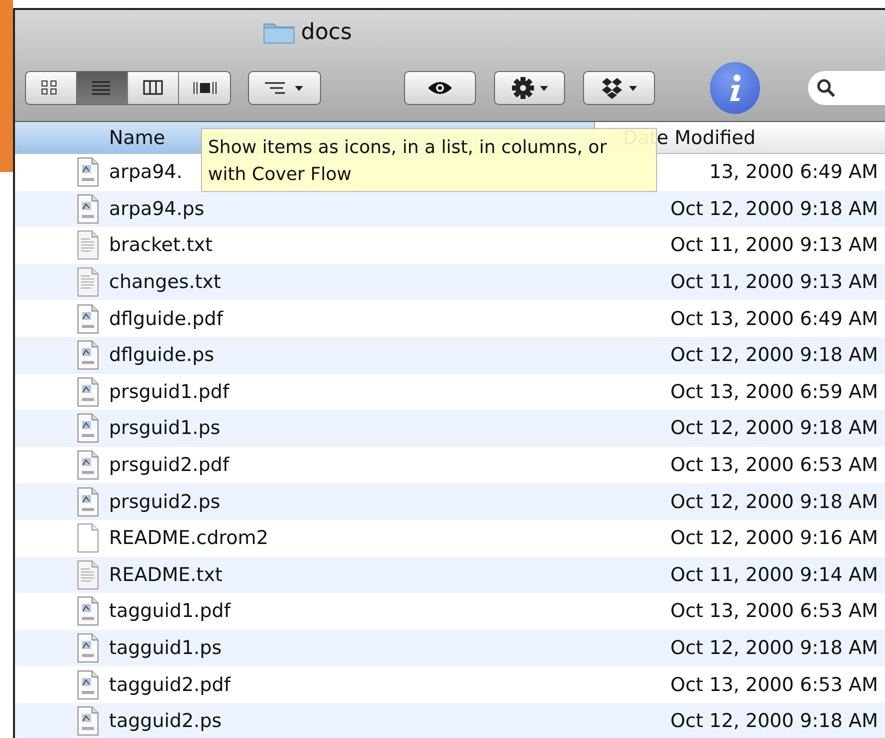 This screenshot has height=738, width=885. I want to click on file-row: README.txt Oct 11, 2000 9:14 AM, so click(450, 575).